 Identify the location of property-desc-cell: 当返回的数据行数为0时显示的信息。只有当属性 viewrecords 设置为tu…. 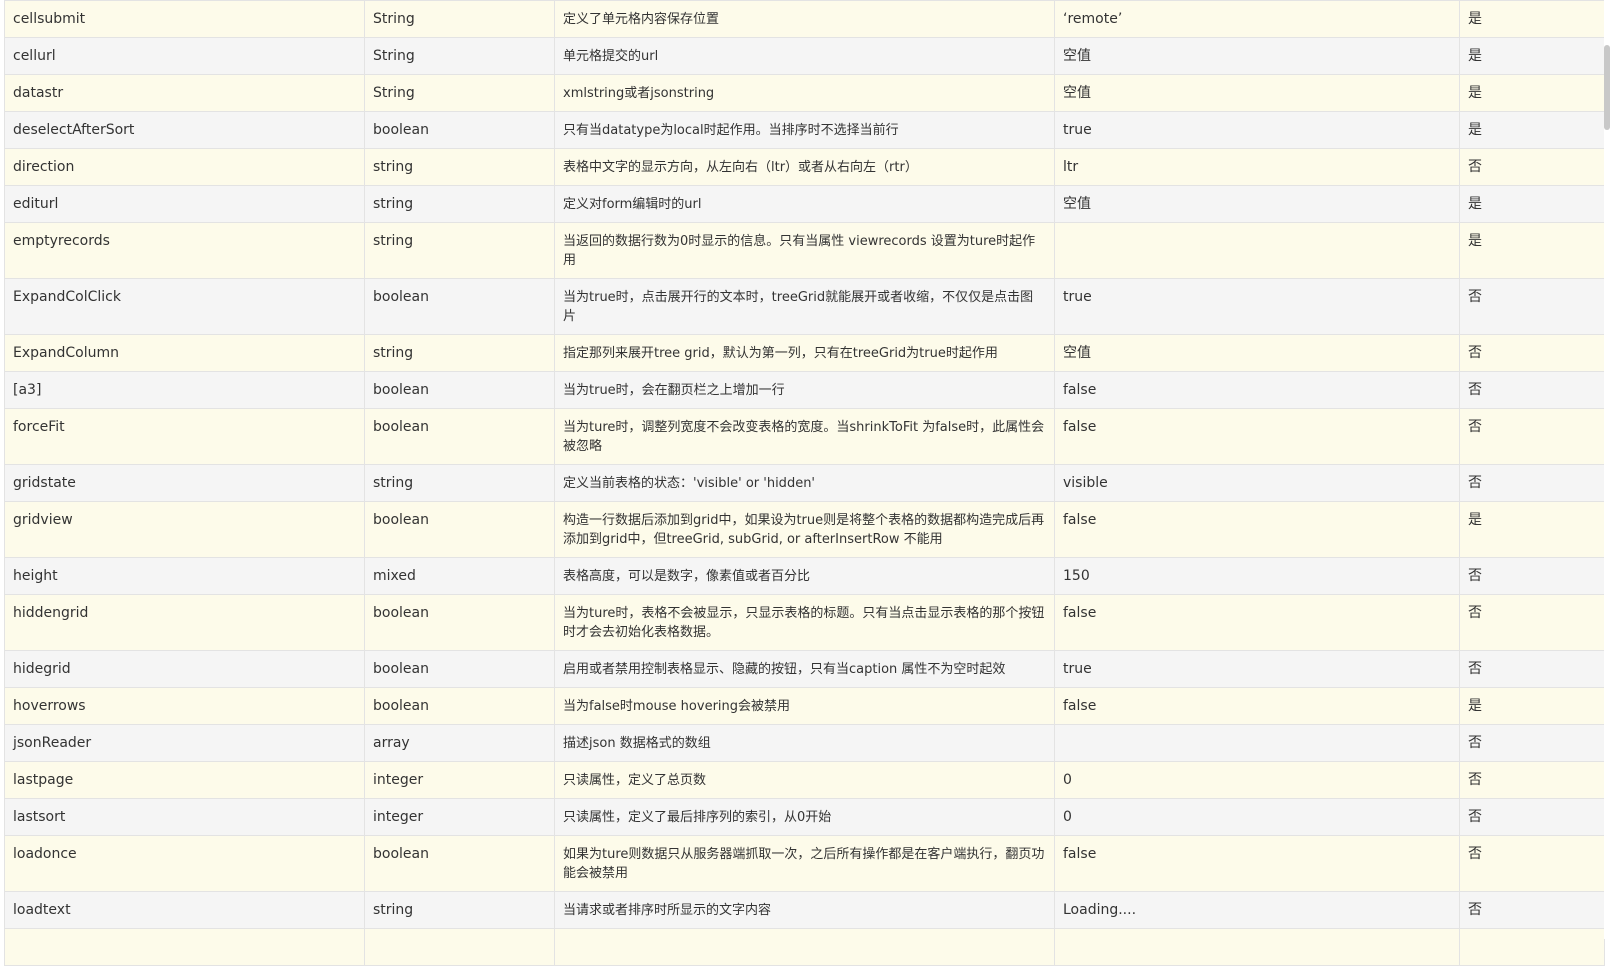
(804, 250).